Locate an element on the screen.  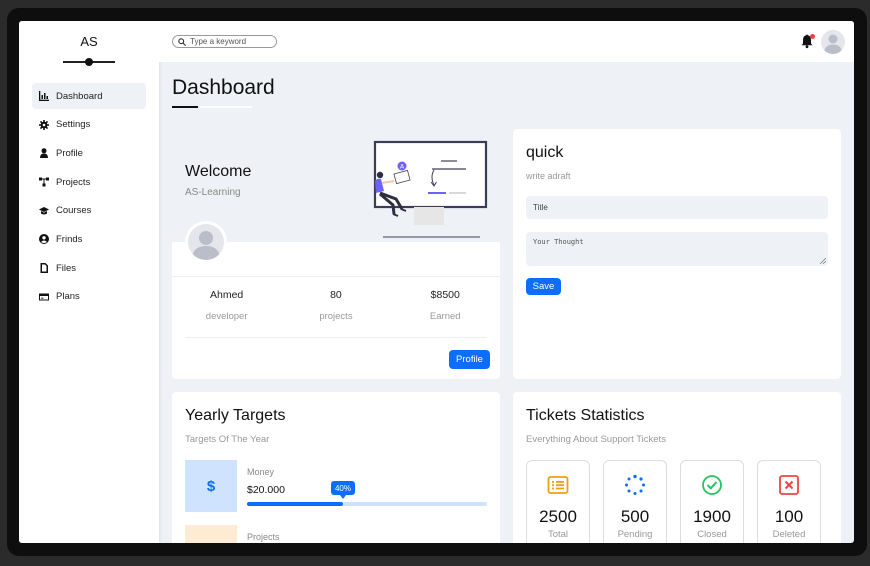
sidebar-item-friends: Frinds is located at coordinates (89, 239).